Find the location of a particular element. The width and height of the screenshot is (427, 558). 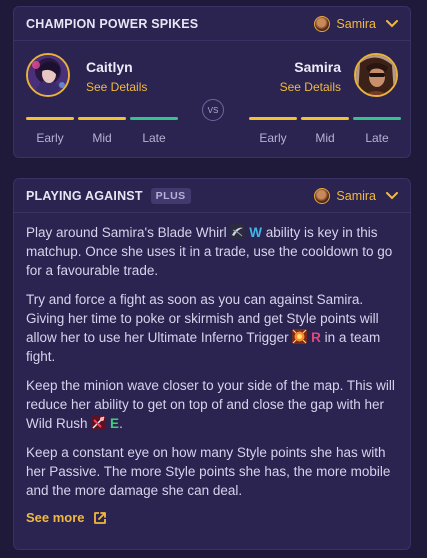

see-more-link: See more is located at coordinates (212, 517).